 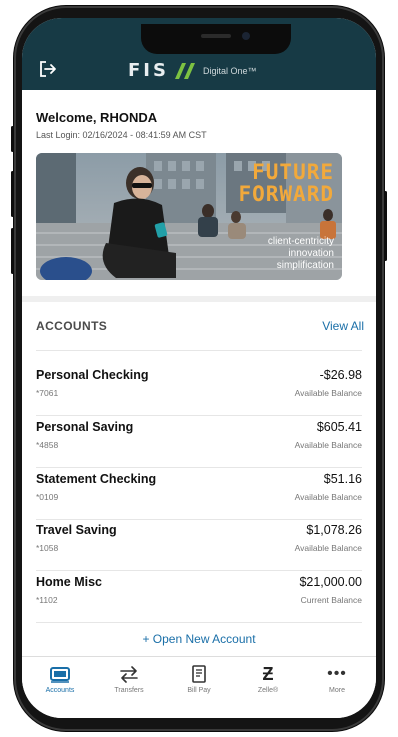 What do you see at coordinates (47, 497) in the screenshot?
I see `account-number: *0109` at bounding box center [47, 497].